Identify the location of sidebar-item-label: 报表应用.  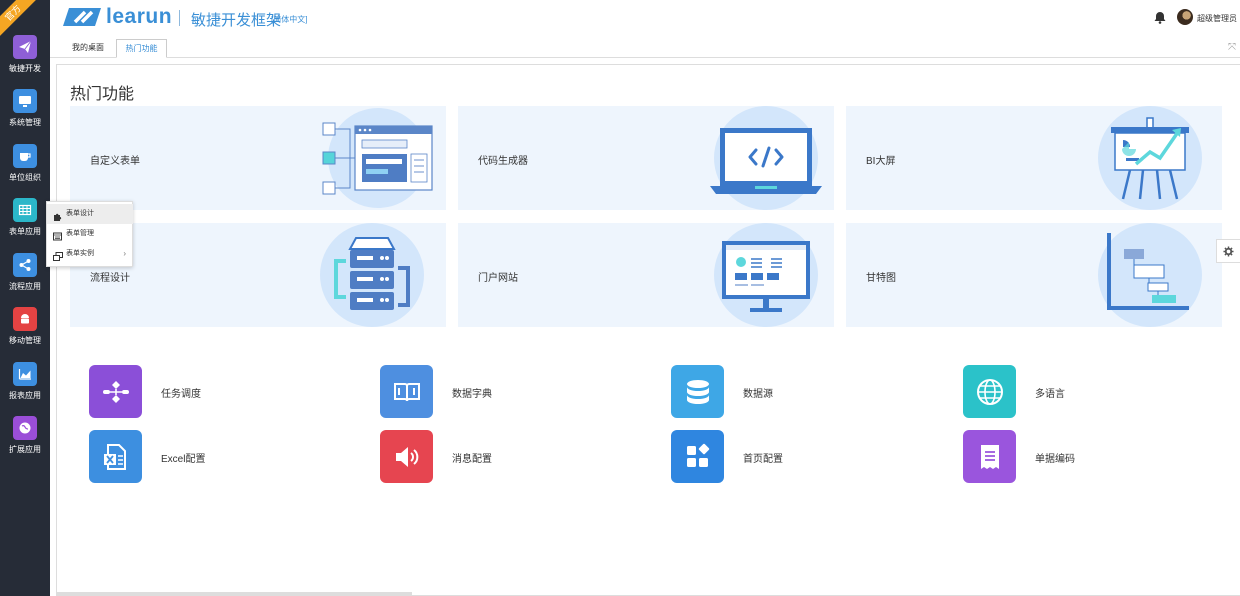
(25, 395).